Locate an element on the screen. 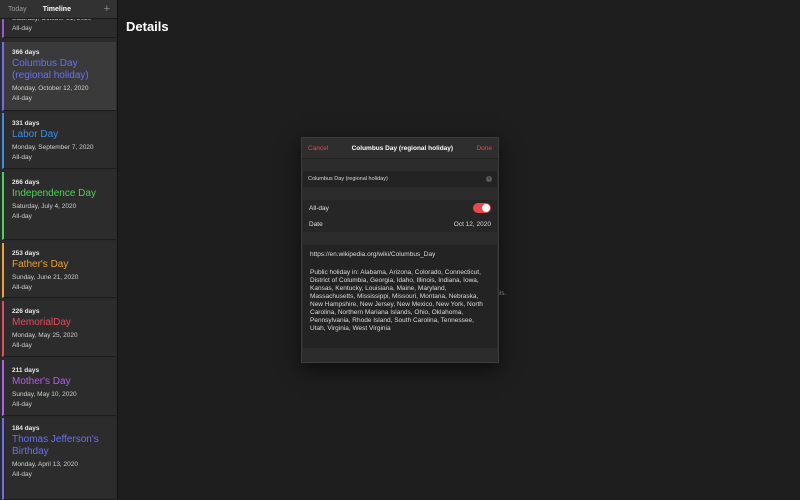 The width and height of the screenshot is (800, 500). event-days: 253 days is located at coordinates (26, 253).